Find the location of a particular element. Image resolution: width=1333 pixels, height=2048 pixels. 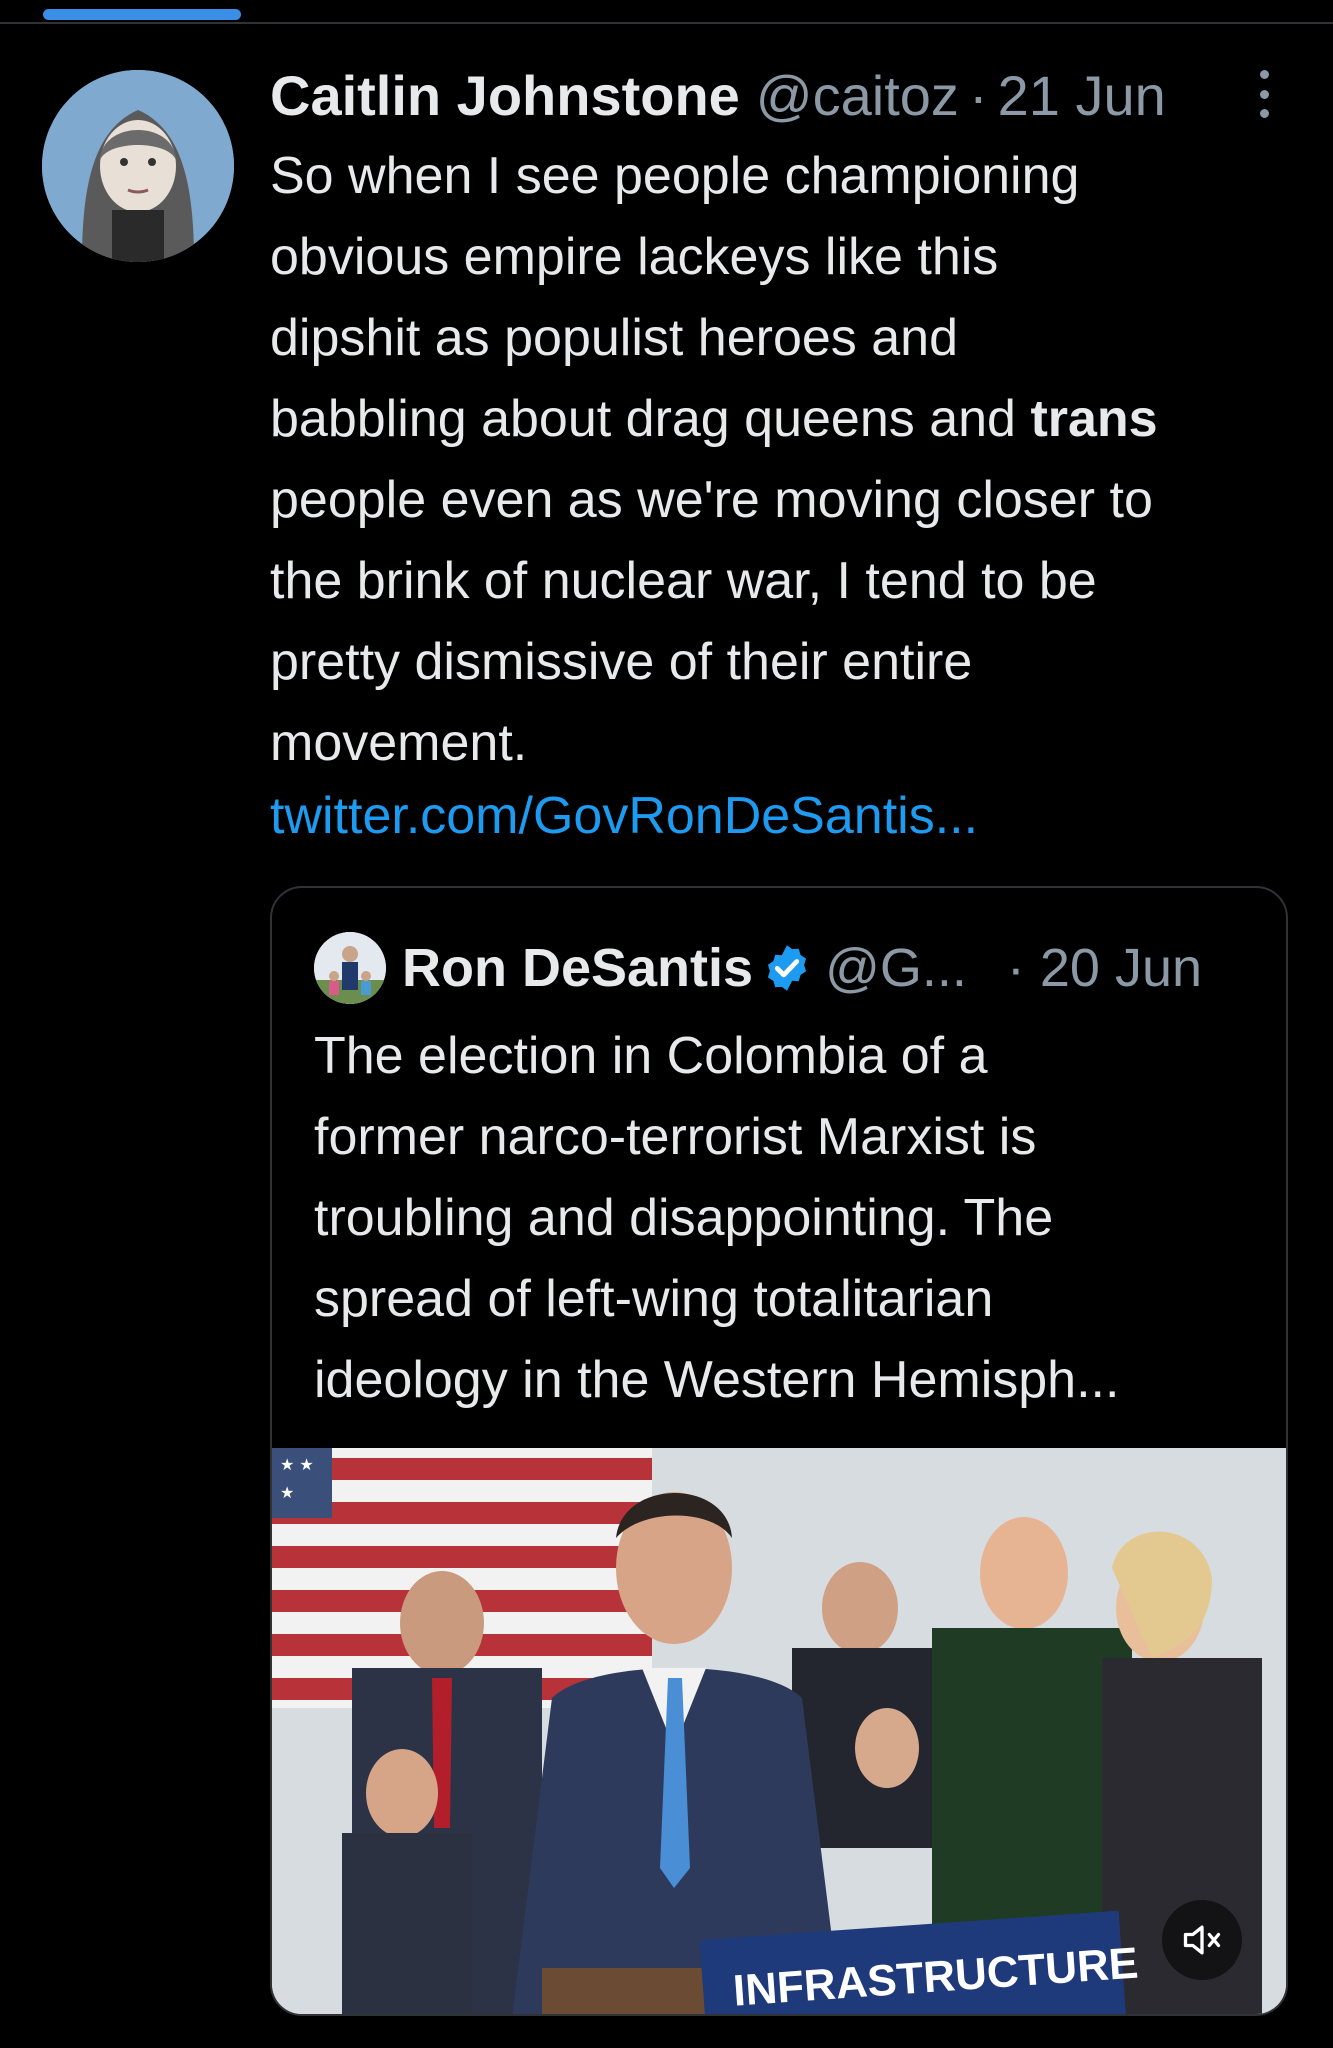

quoted-tweet-date: · 20 Jun is located at coordinates (1104, 968).